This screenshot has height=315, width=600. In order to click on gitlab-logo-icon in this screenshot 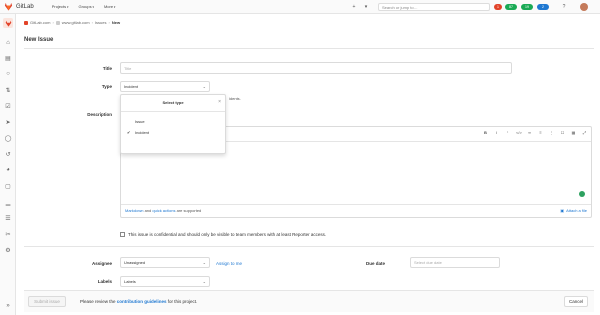, I will do `click(8, 6)`.